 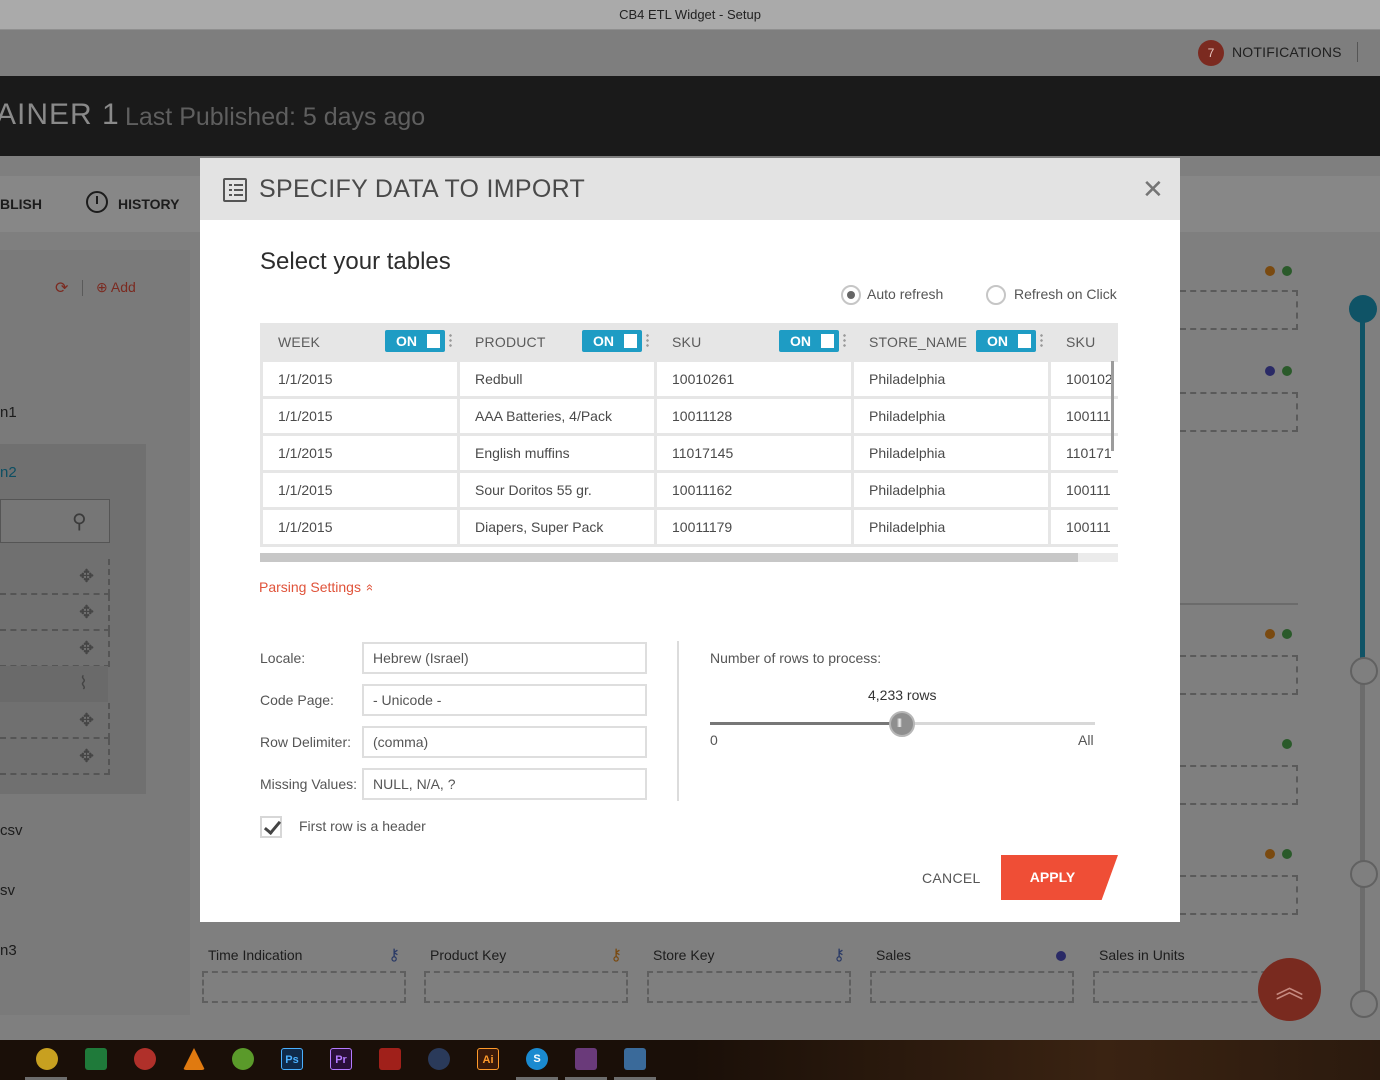 What do you see at coordinates (1065, 294) in the screenshot?
I see `radio-label: Refresh on Click` at bounding box center [1065, 294].